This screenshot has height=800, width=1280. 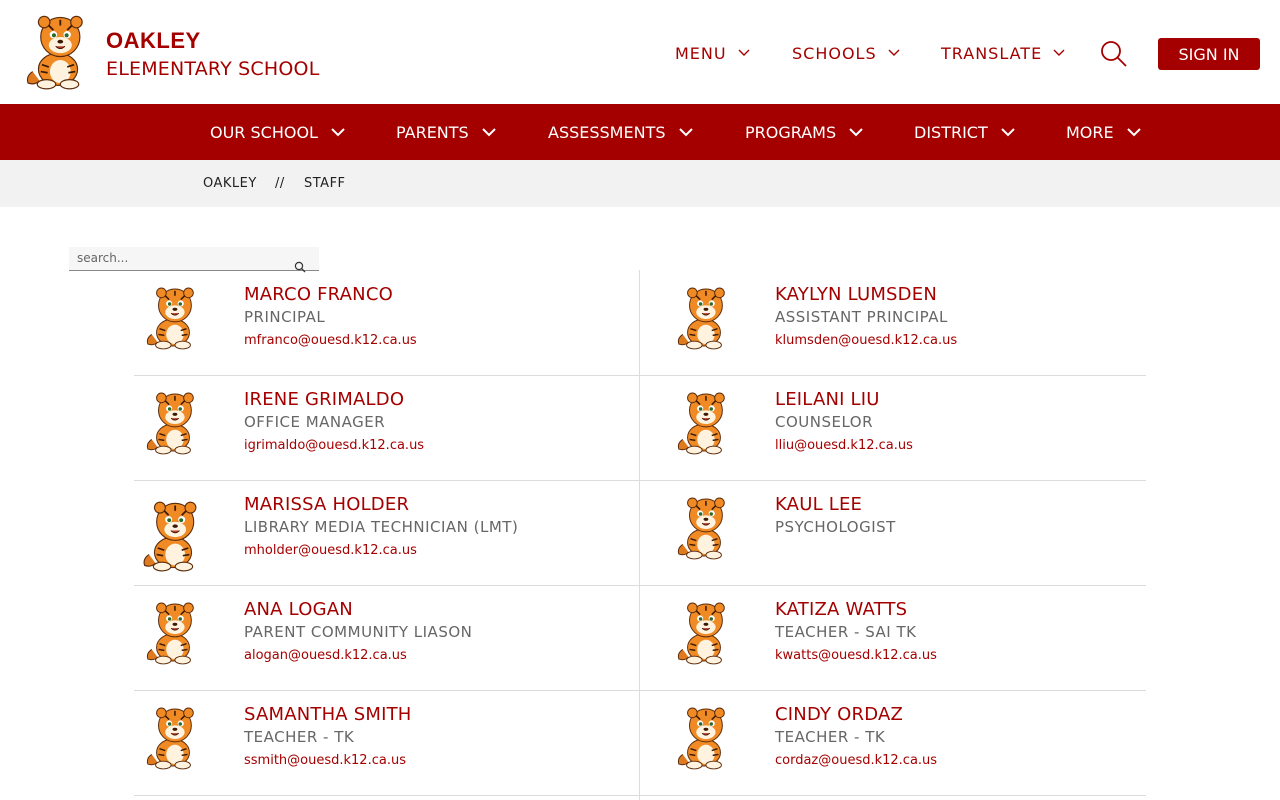 What do you see at coordinates (839, 714) in the screenshot?
I see `staff-name: CINDY ORDAZ` at bounding box center [839, 714].